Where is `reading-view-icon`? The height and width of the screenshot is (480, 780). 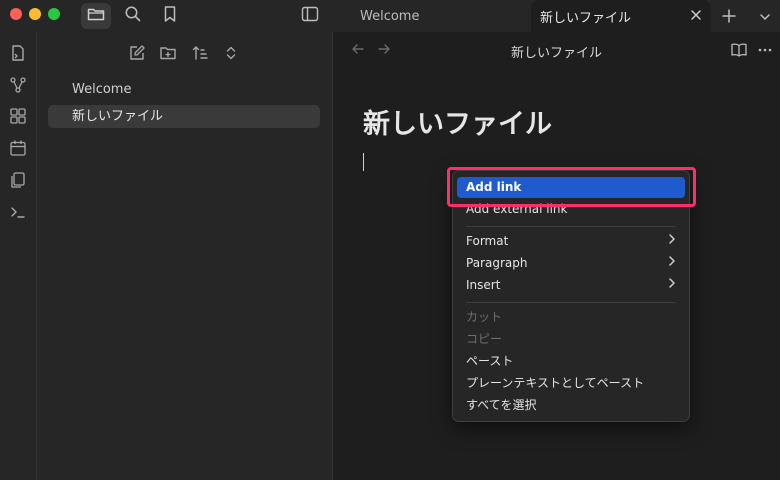 reading-view-icon is located at coordinates (739, 52).